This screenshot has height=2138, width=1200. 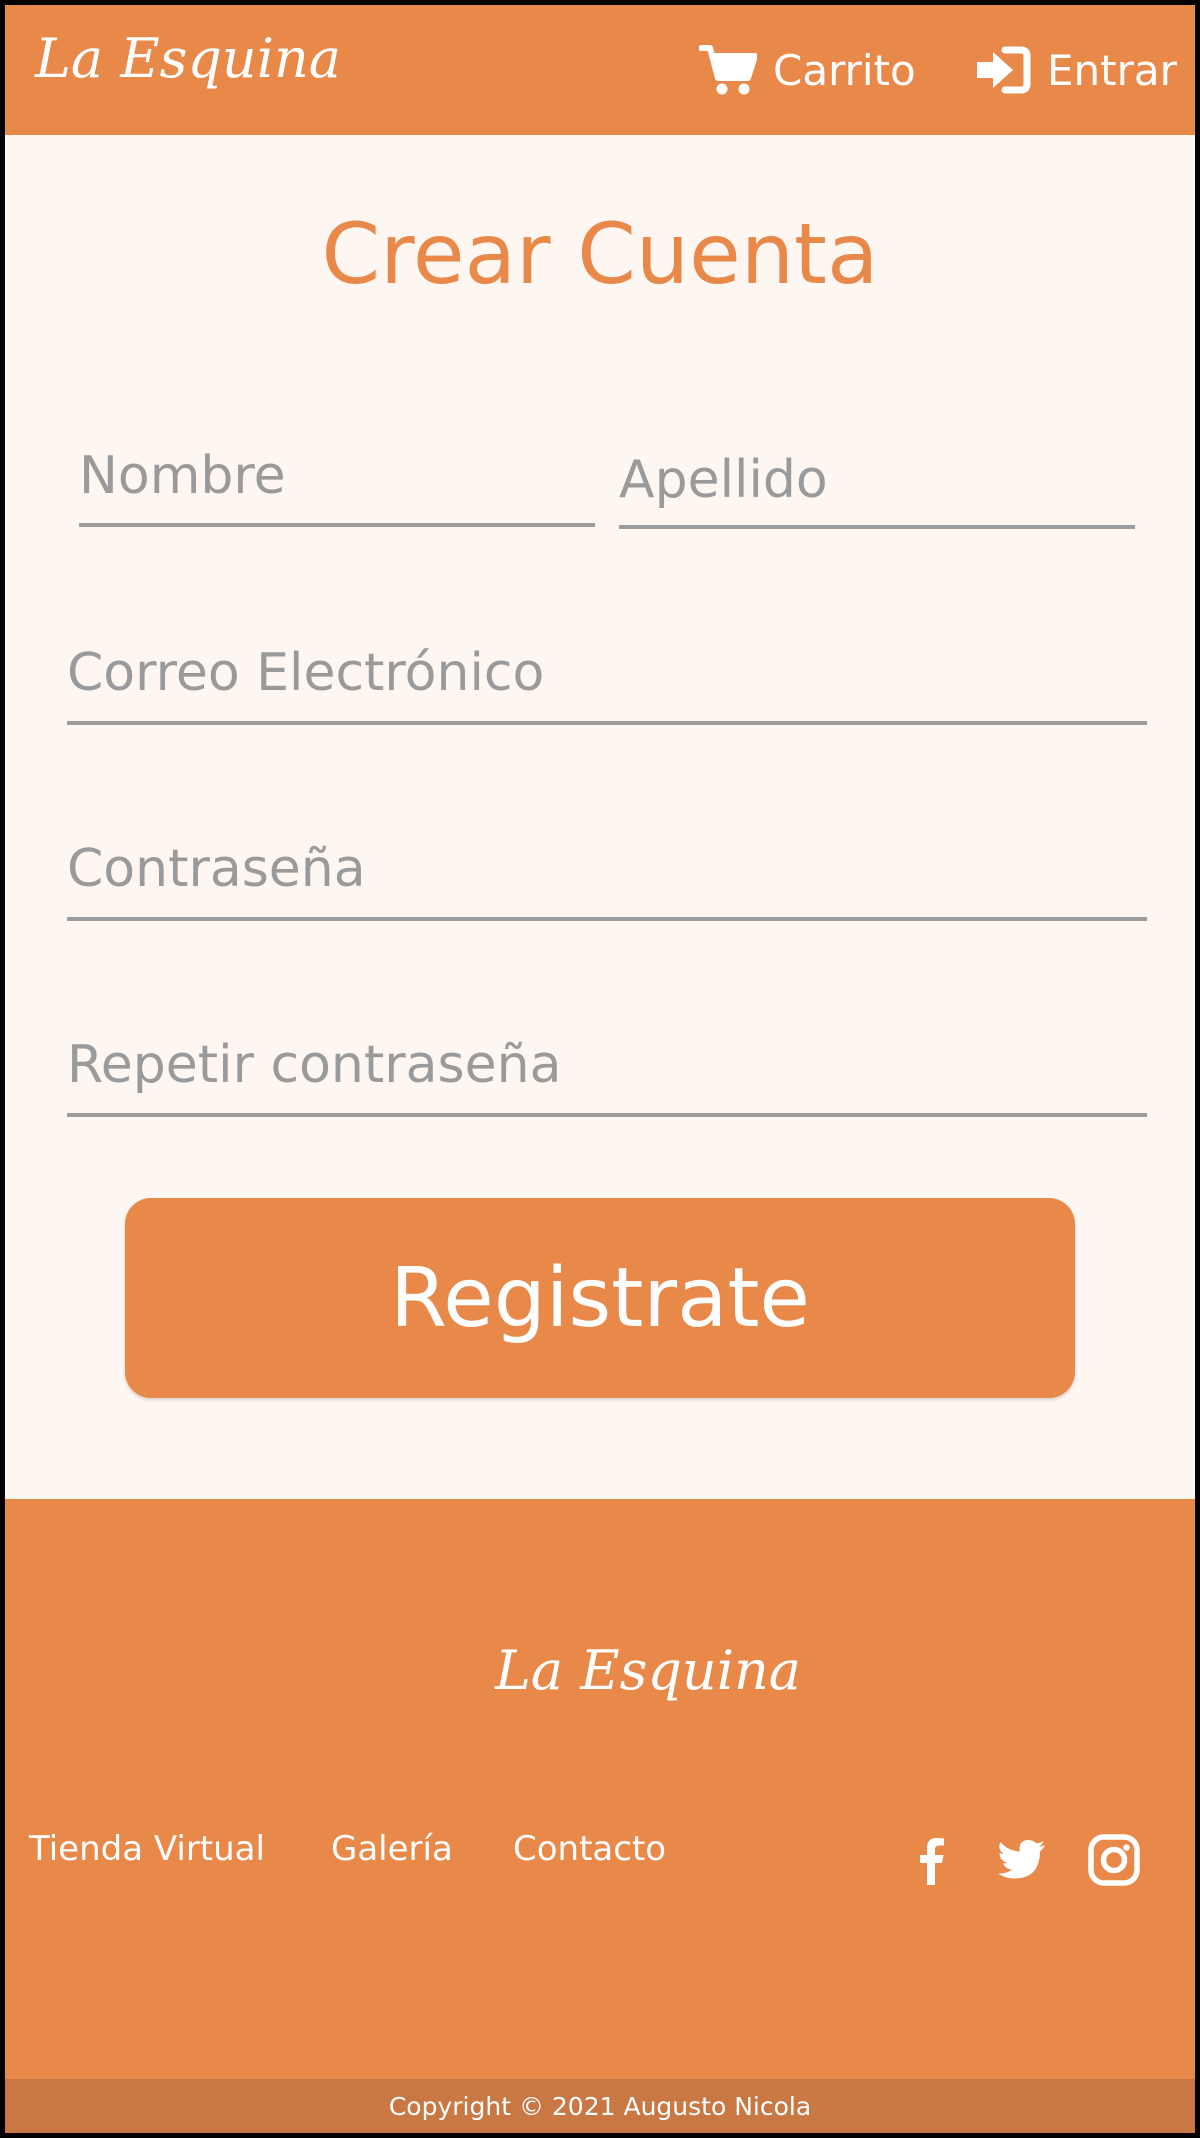 I want to click on nav-login-label: Entrar, so click(x=1112, y=70).